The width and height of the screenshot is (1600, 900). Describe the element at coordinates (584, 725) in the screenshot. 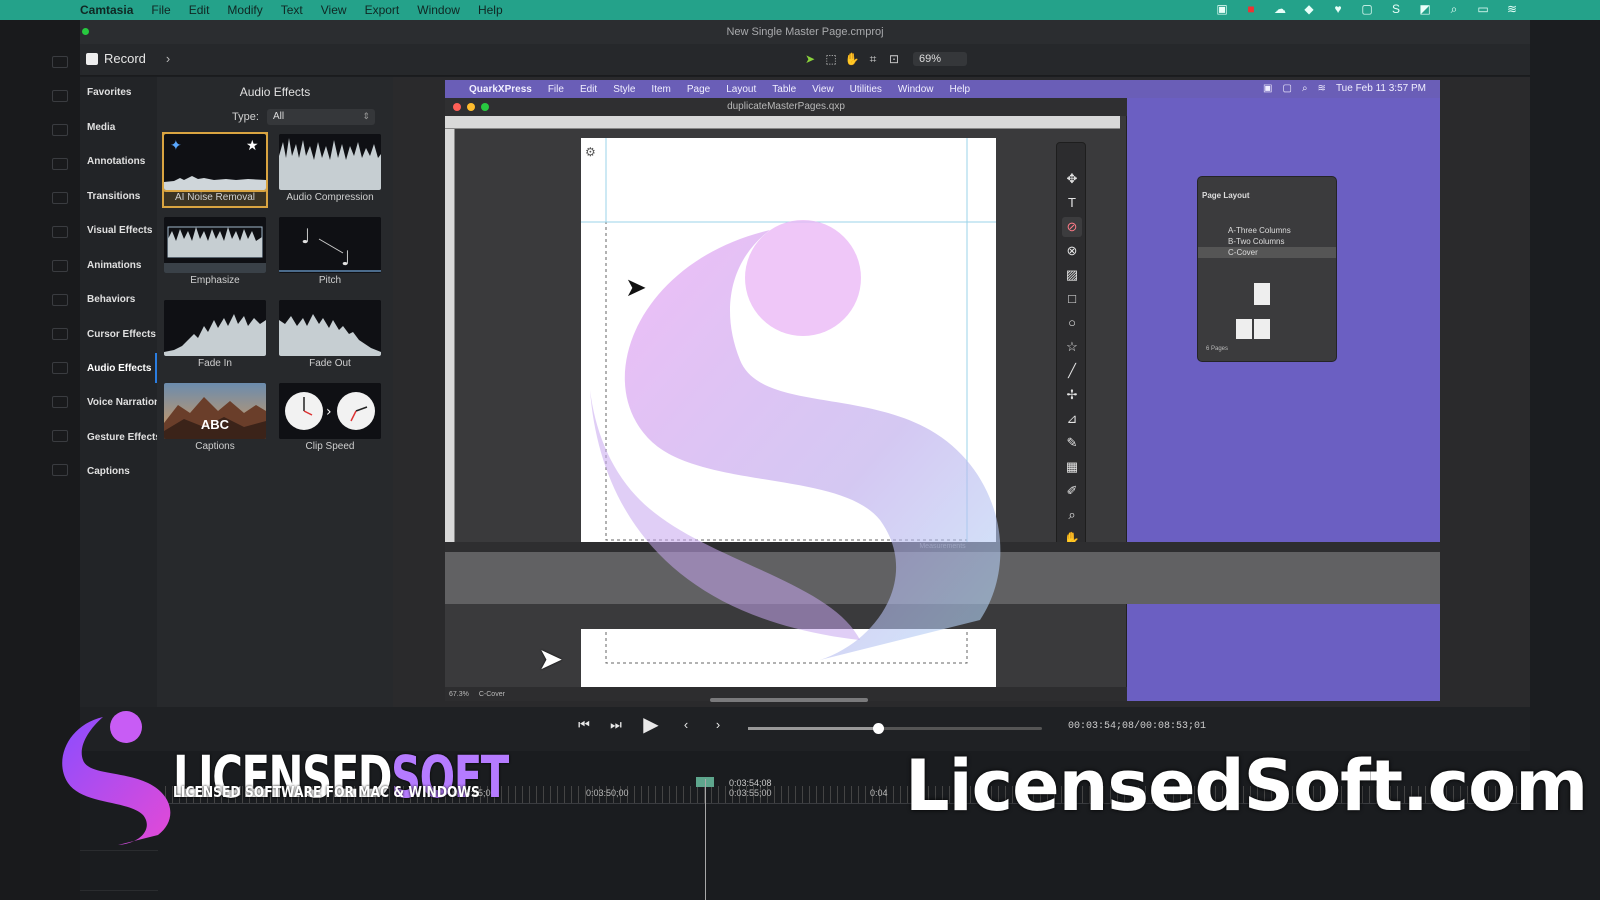

I see `step-back-icon: ⏮` at that location.